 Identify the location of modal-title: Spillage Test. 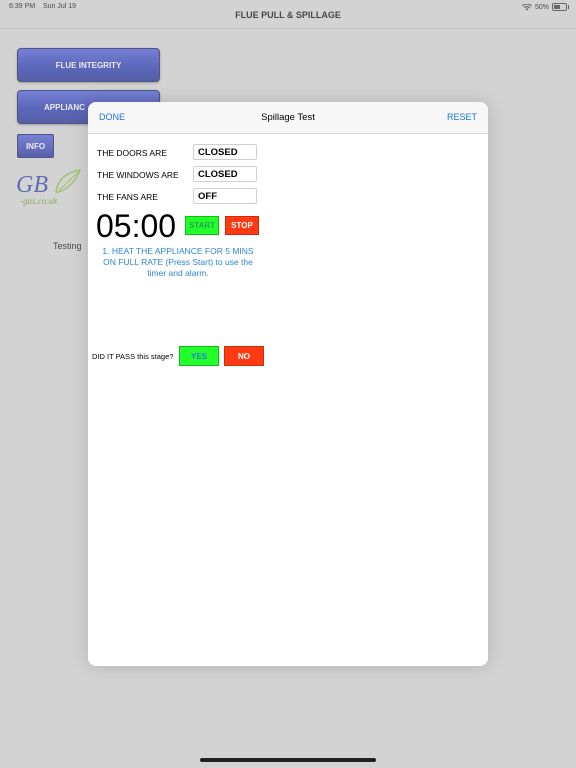
(288, 117).